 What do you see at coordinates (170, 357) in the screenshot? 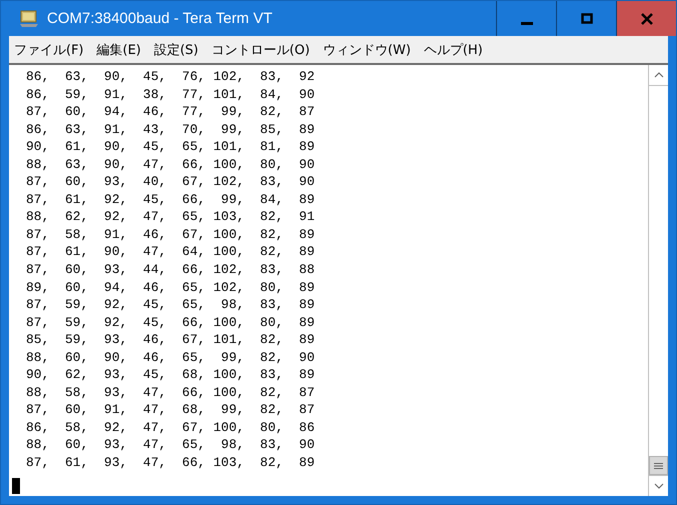
I see `terminal-line: 88, 60, 90, 46, 65, 99, 82, 90` at bounding box center [170, 357].